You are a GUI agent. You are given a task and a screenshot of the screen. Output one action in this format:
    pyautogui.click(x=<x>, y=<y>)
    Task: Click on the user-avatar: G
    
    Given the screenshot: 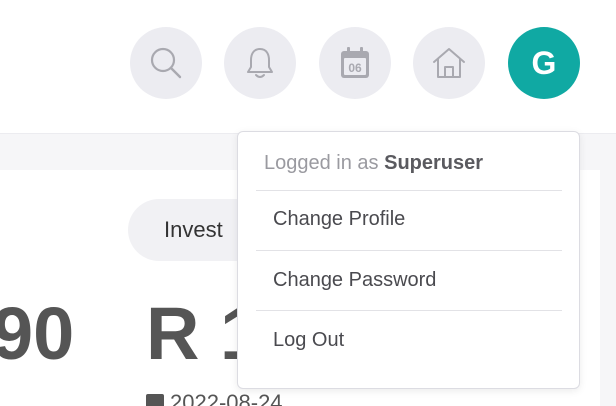 What is the action you would take?
    pyautogui.click(x=544, y=63)
    